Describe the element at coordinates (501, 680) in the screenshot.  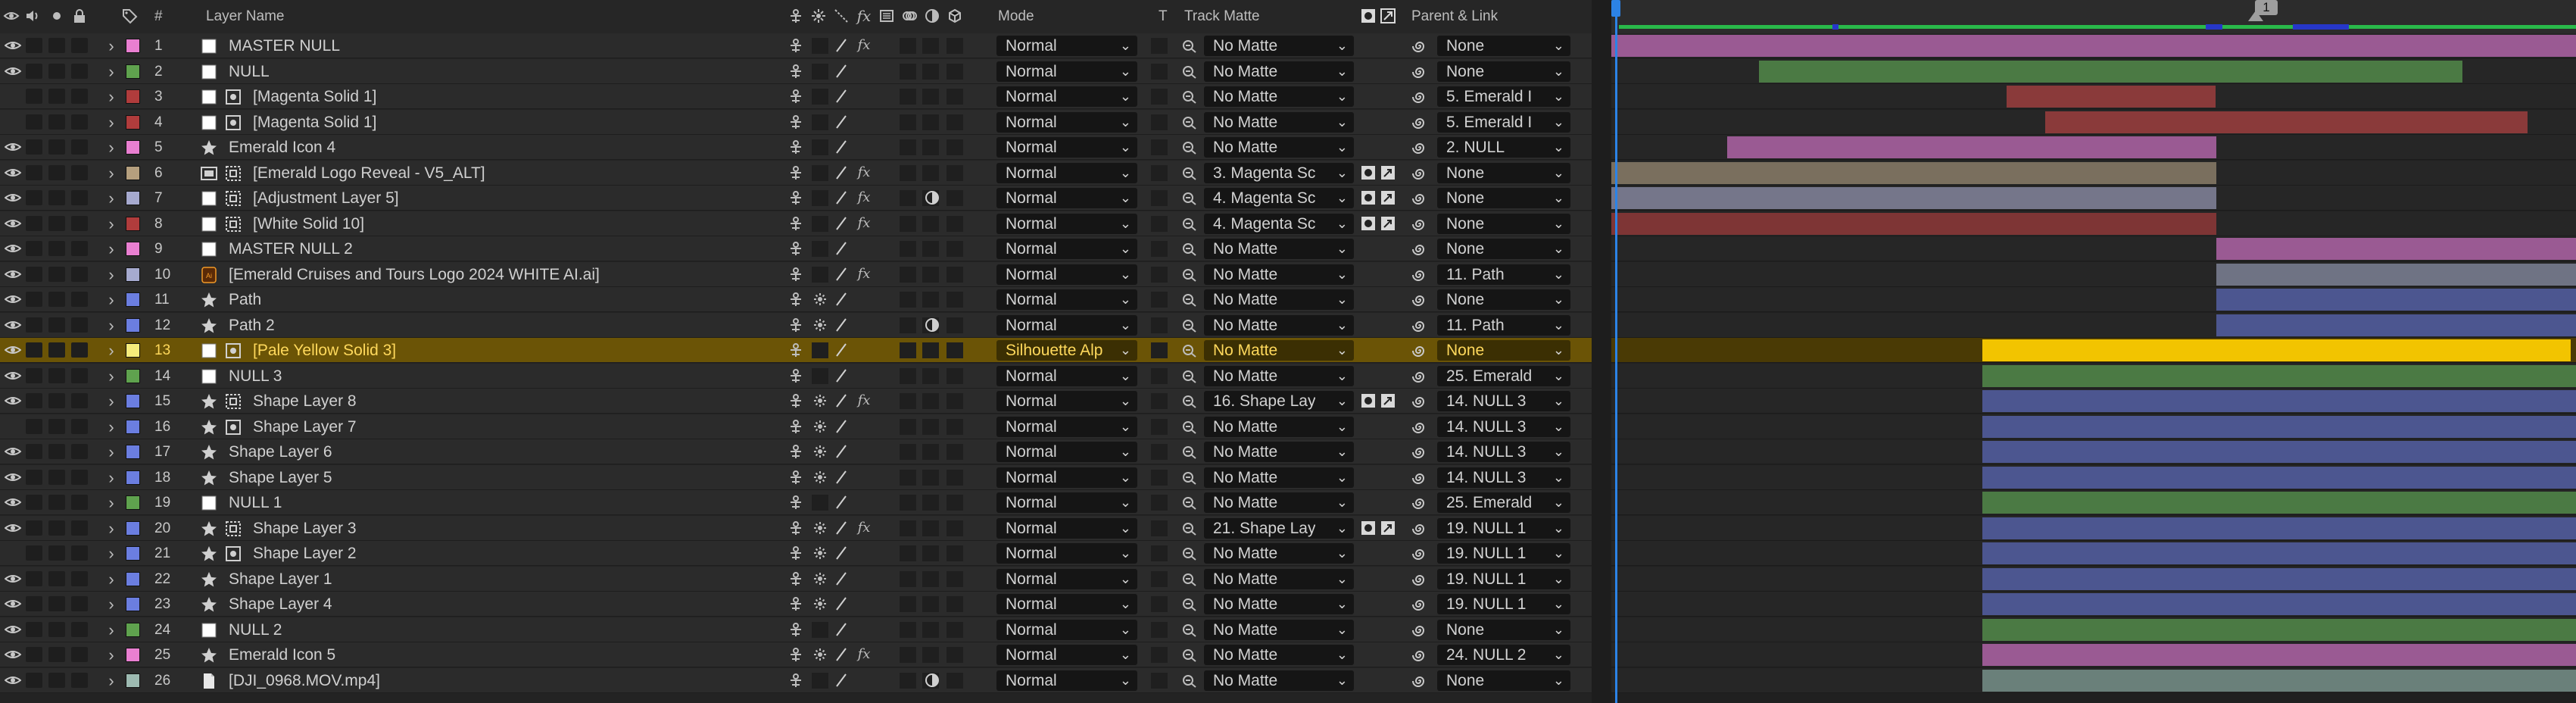
I see `layer-name: [DJI_0968.MOV.mp4]` at that location.